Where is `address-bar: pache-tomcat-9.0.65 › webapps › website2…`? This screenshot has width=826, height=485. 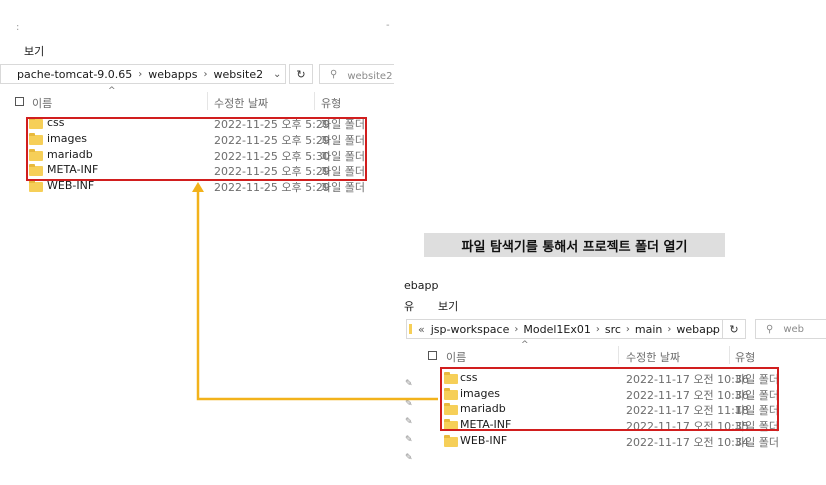 address-bar: pache-tomcat-9.0.65 › webapps › website2… is located at coordinates (143, 74).